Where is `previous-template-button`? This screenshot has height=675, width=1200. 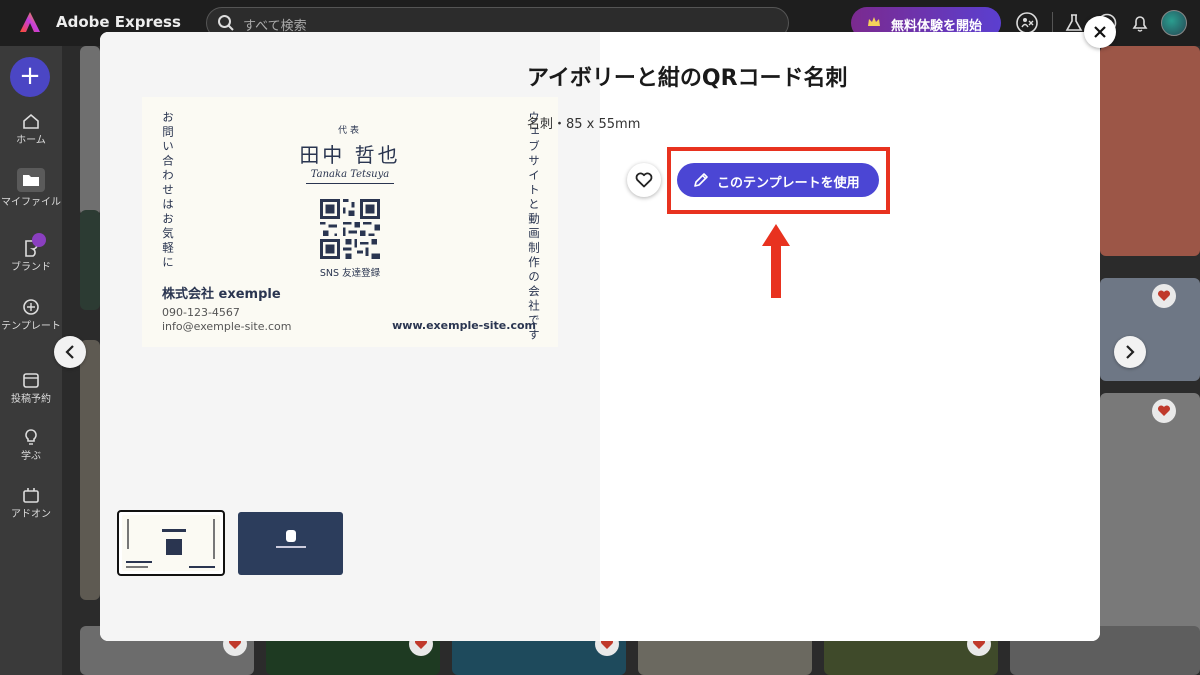
previous-template-button is located at coordinates (70, 352).